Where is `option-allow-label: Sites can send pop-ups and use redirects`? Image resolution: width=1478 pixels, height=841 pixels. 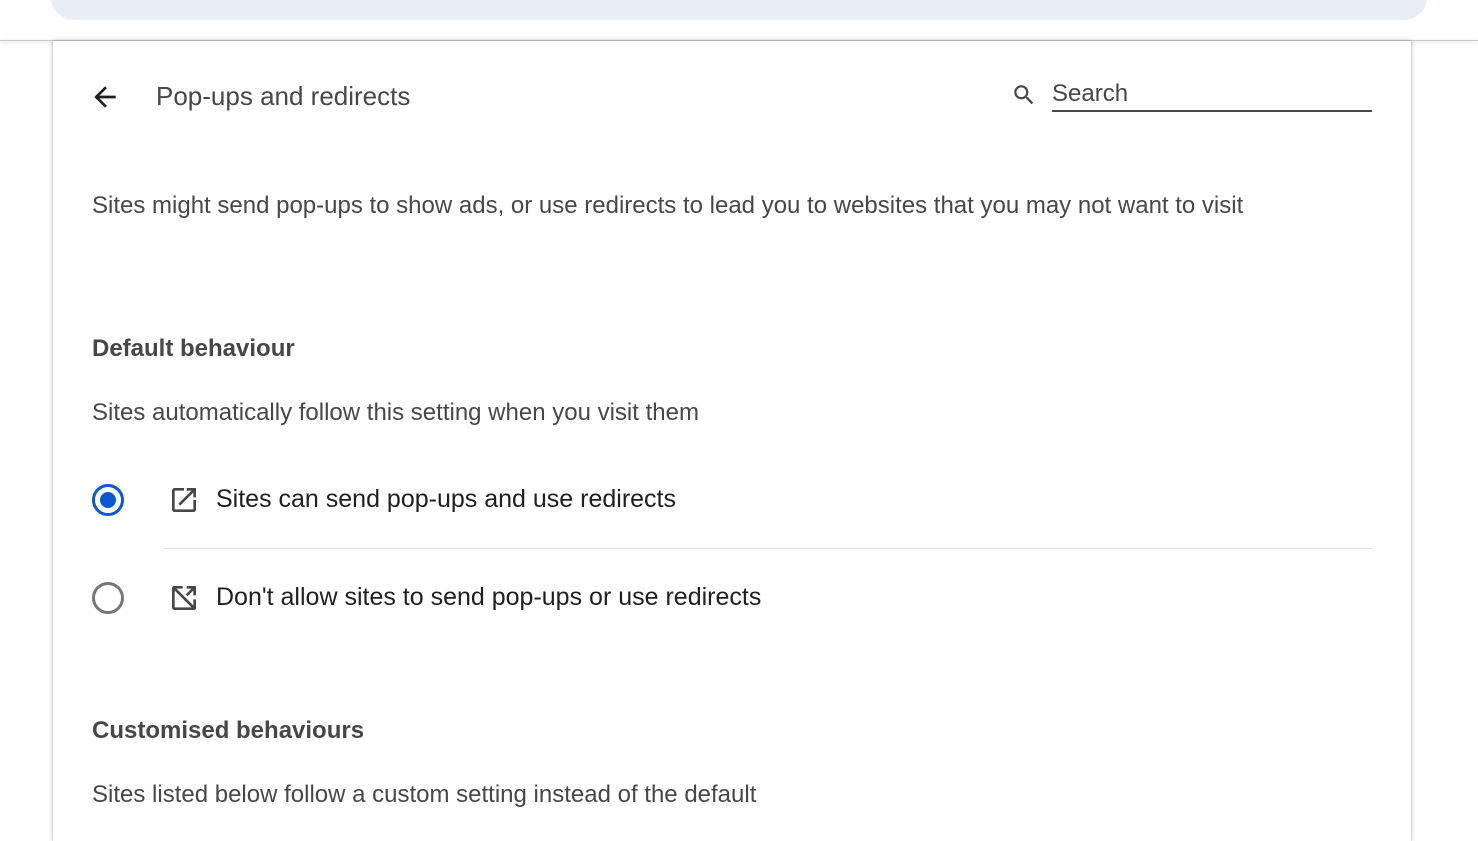 option-allow-label: Sites can send pop-ups and use redirects is located at coordinates (446, 499).